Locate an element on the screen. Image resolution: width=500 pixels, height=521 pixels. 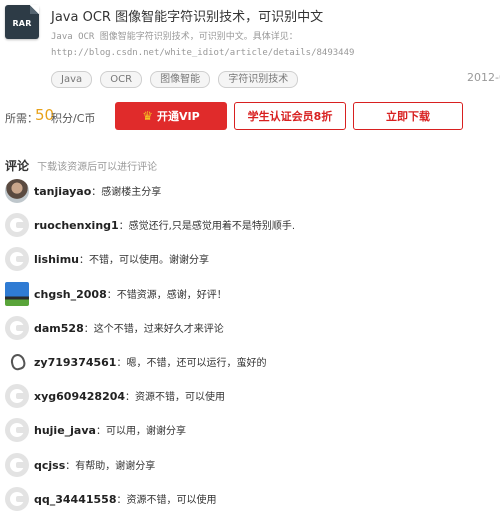
comment-item: qq_34441558：资源不错，可以使用 is located at coordinates (250, 503).